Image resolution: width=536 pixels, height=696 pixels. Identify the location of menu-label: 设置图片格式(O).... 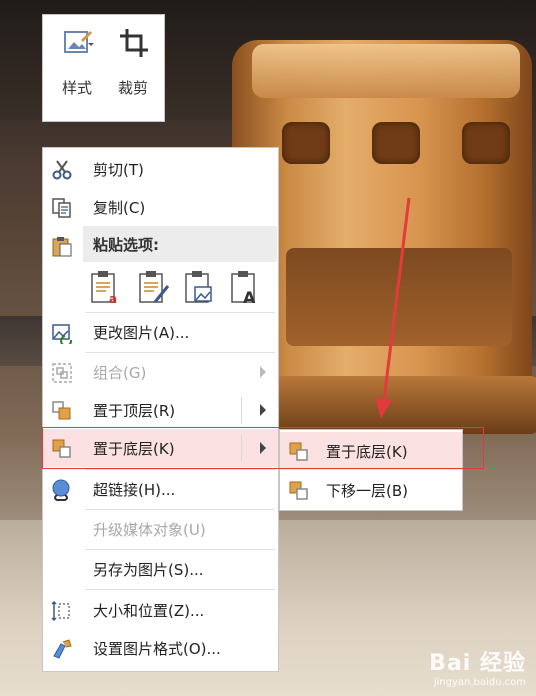
(157, 649).